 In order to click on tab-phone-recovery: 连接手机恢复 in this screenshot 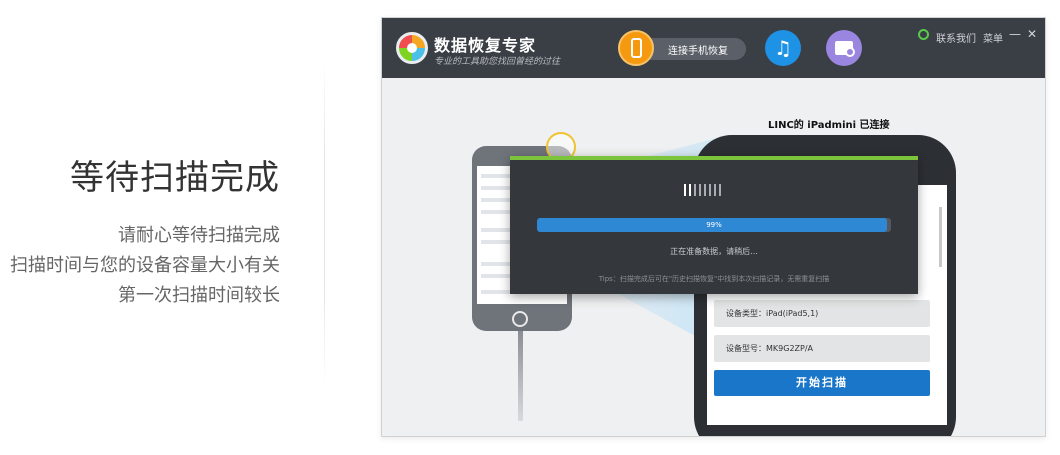, I will do `click(682, 48)`.